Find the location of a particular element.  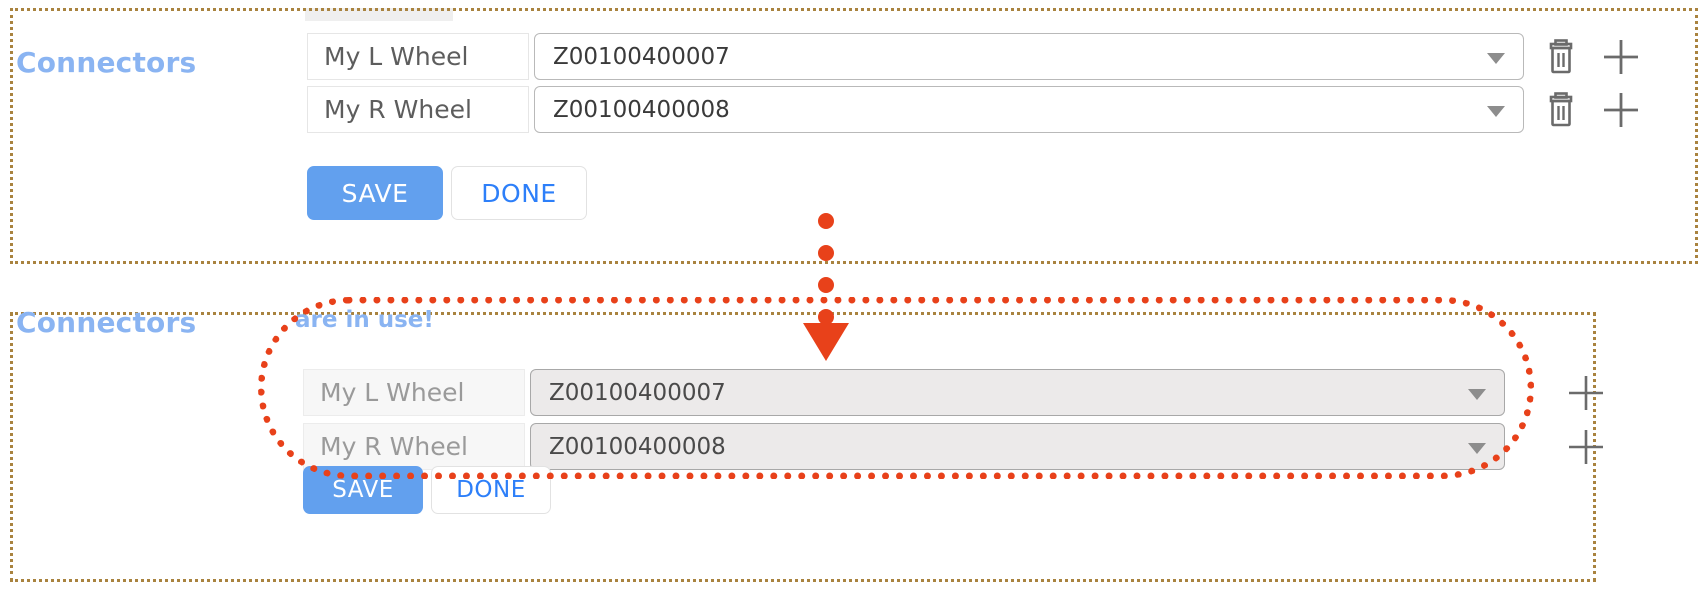

form-actions-bottom: SAVE DONE is located at coordinates (427, 490).